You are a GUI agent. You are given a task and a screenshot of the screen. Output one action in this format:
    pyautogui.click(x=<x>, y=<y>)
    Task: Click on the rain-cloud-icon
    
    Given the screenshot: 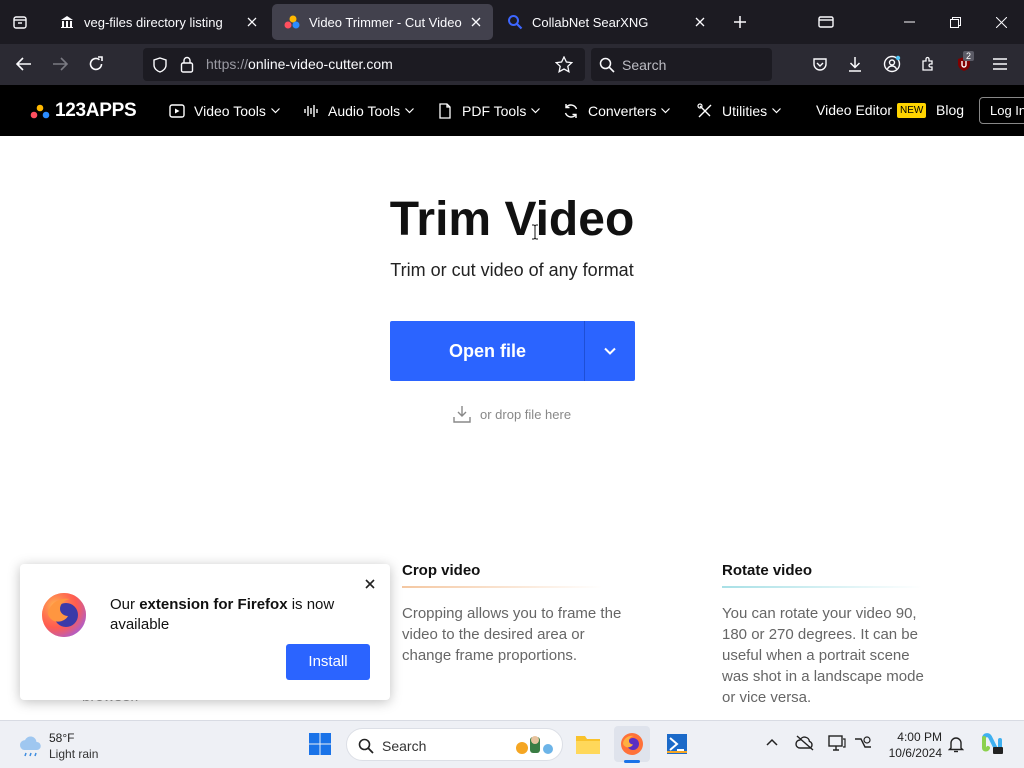 What is the action you would take?
    pyautogui.click(x=30, y=746)
    